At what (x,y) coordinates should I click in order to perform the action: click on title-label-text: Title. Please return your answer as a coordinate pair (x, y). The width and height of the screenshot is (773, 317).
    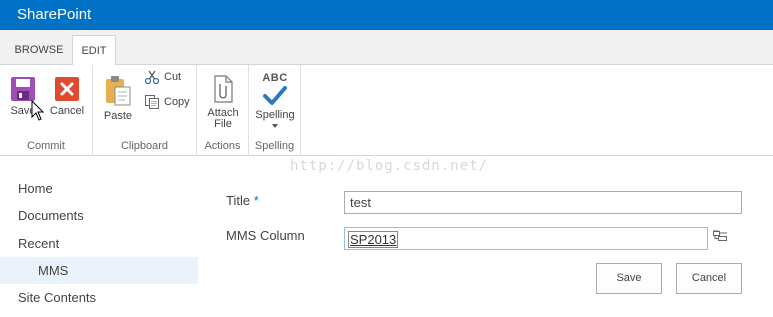
    Looking at the image, I should click on (238, 200).